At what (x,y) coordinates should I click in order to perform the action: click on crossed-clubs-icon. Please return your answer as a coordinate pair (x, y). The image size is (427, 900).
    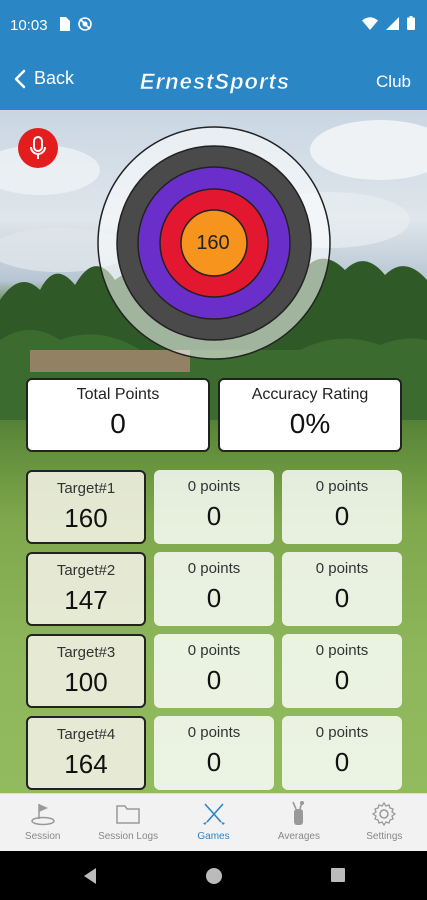
    Looking at the image, I should click on (213, 814).